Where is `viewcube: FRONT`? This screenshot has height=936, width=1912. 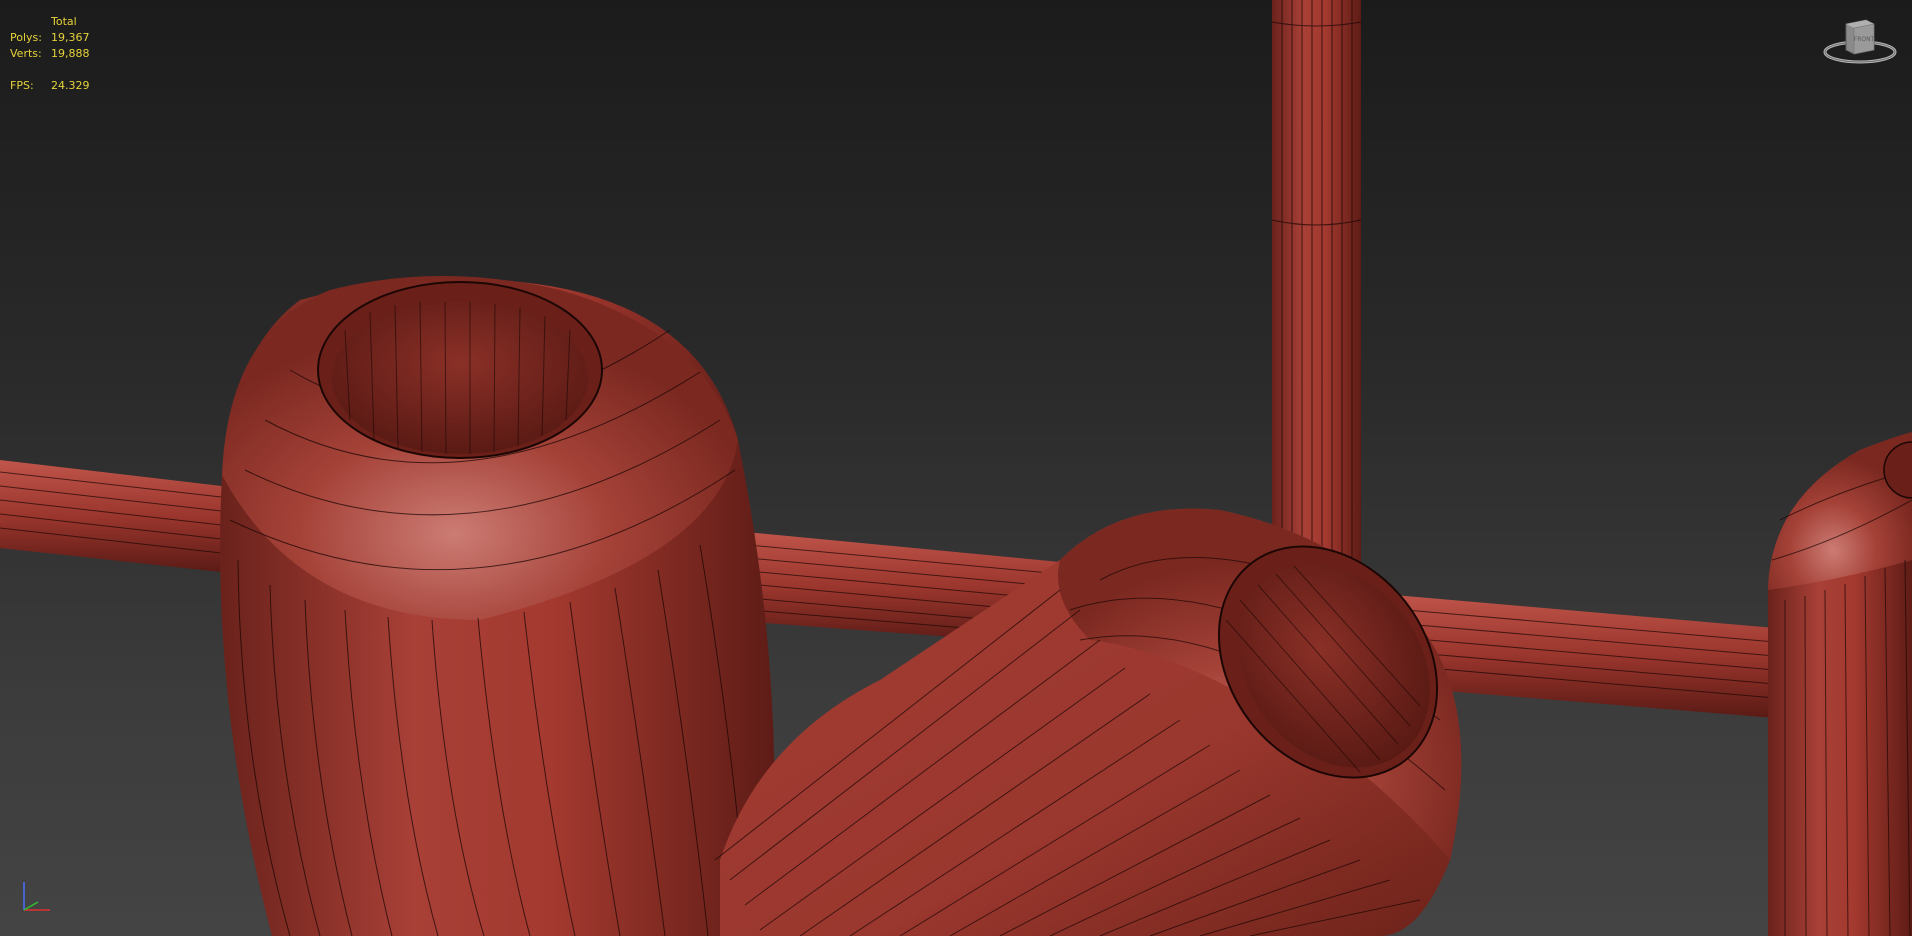 viewcube: FRONT is located at coordinates (1860, 42).